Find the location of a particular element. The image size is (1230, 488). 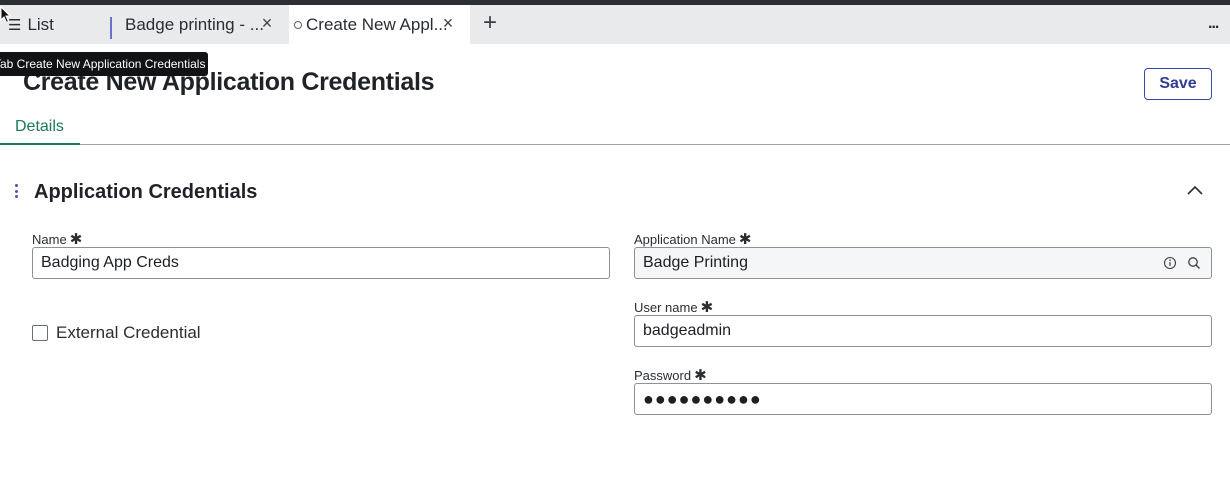

password-label-text: Password is located at coordinates (663, 375).